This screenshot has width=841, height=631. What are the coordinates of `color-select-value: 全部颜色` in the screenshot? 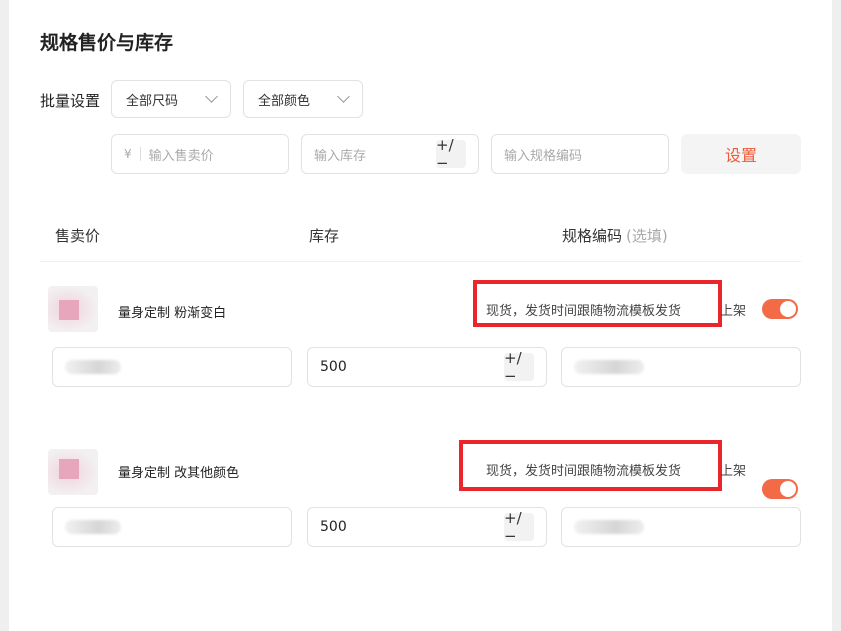 It's located at (284, 101).